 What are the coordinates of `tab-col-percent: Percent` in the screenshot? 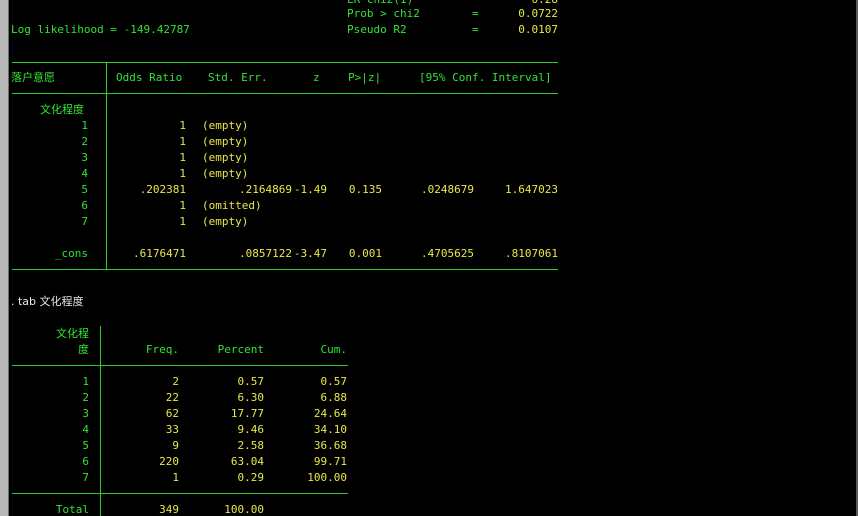 It's located at (240, 349).